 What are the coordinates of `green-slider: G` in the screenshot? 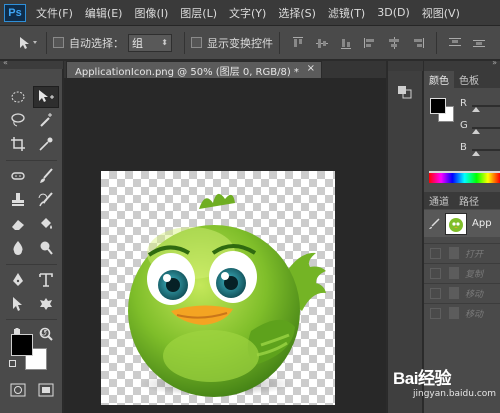 It's located at (480, 127).